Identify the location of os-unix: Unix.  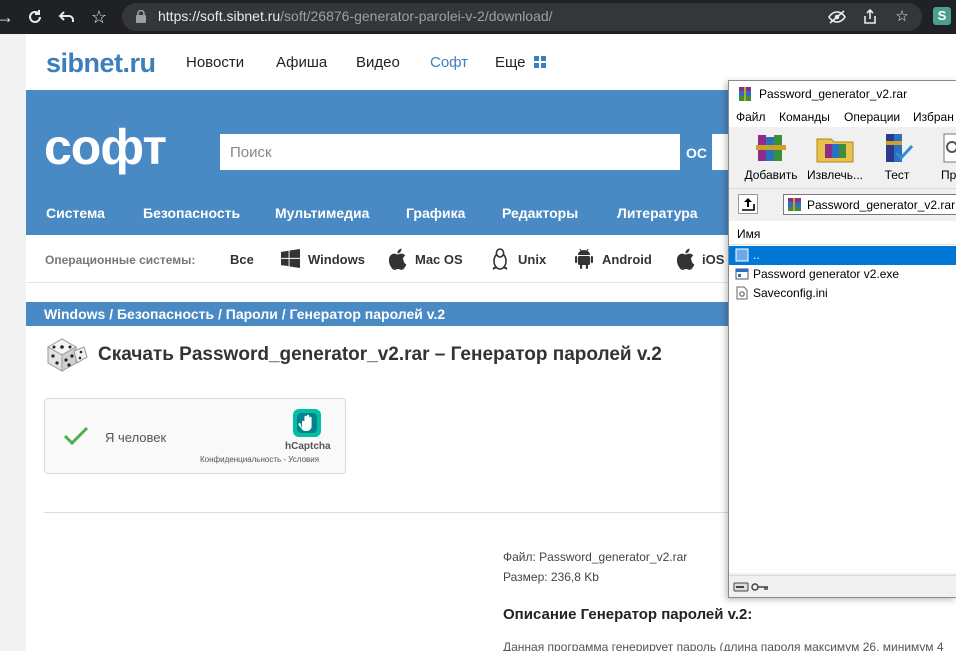
(532, 259).